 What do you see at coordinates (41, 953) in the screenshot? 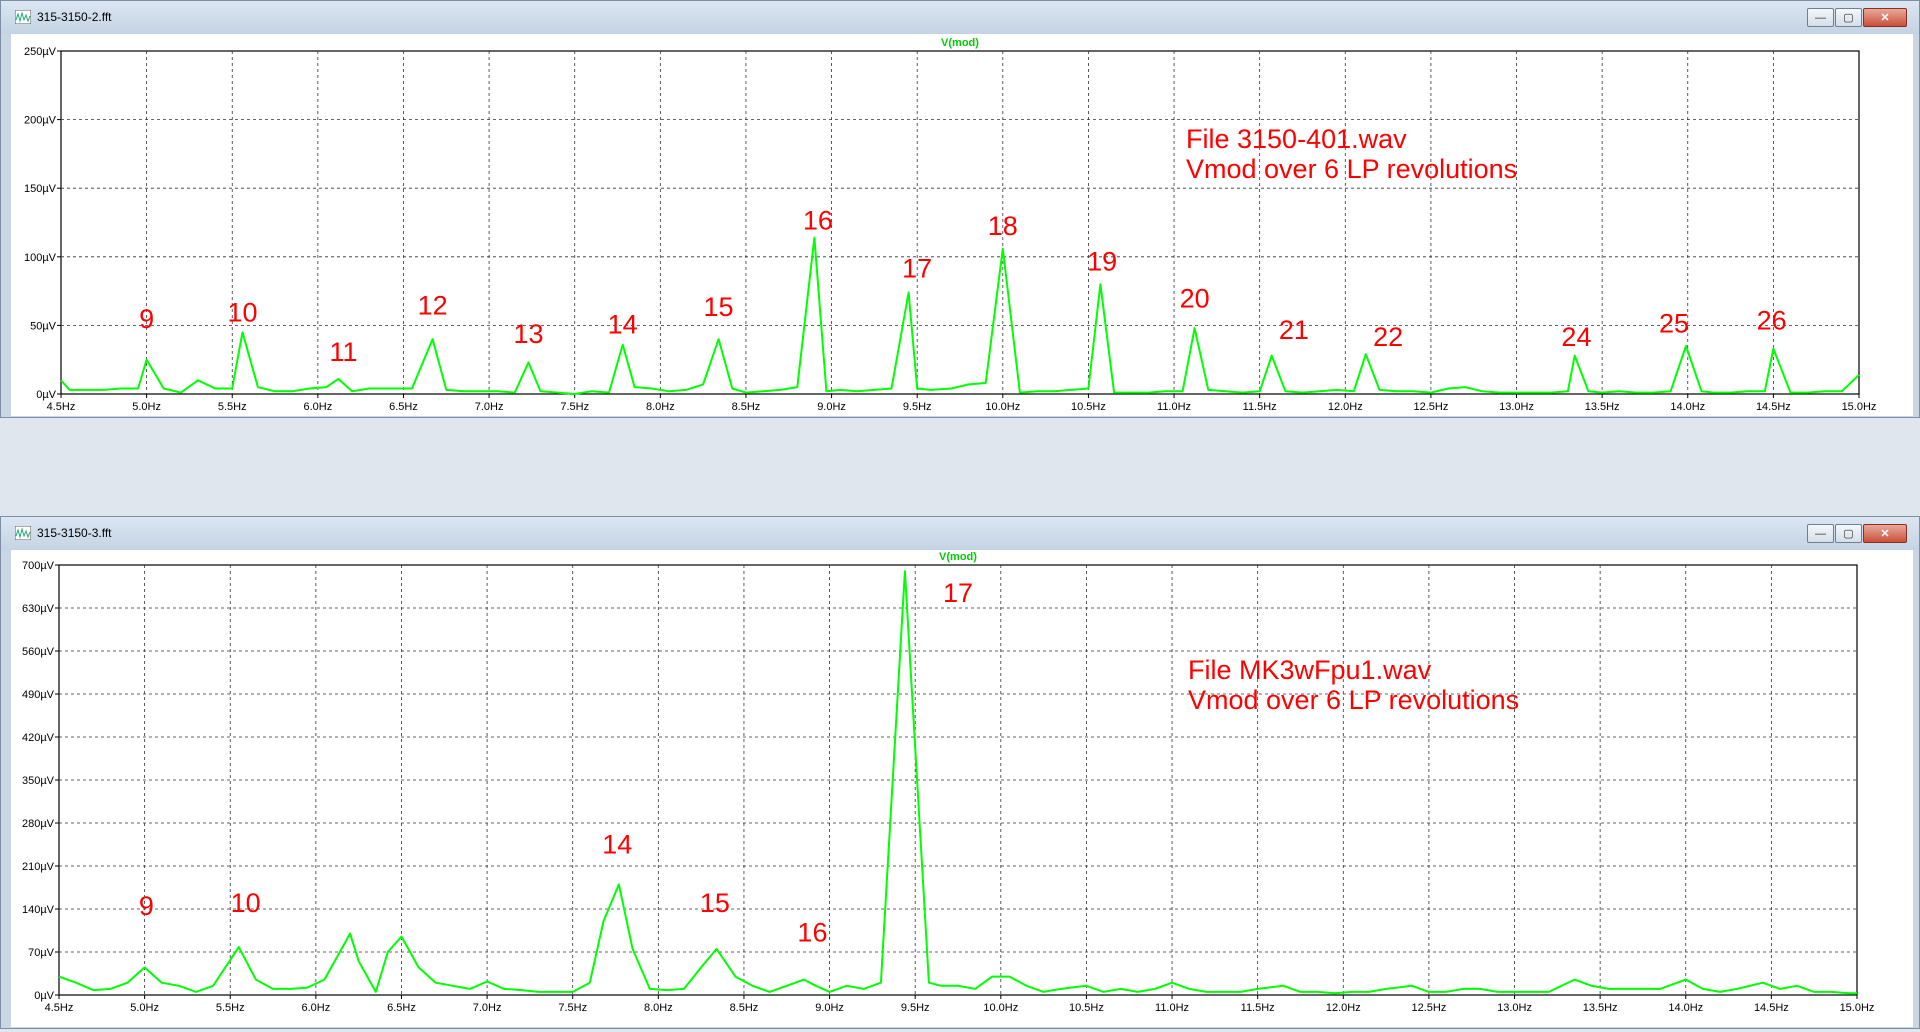
I see `y-tick-label: 70µV` at bounding box center [41, 953].